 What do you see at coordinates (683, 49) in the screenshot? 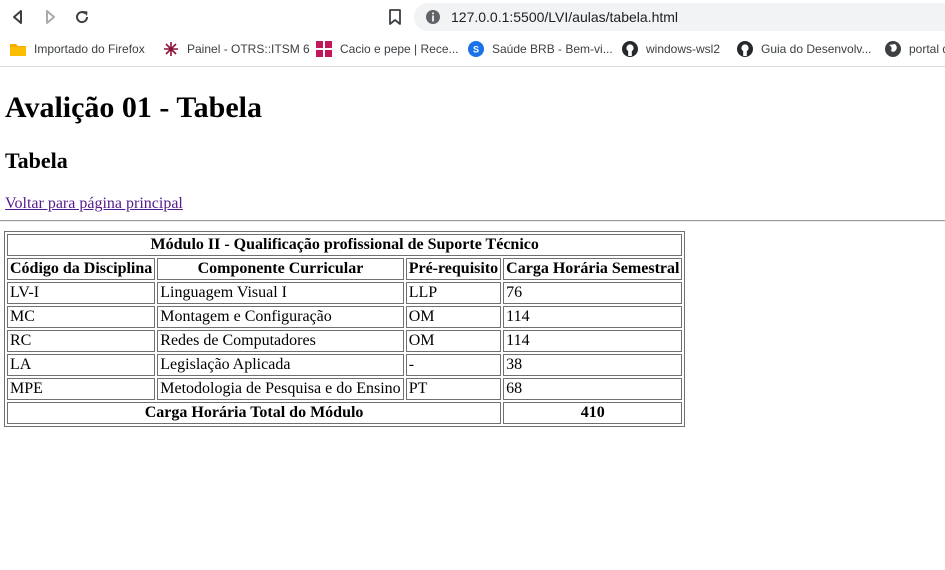
I see `bookmark-label: windows-wsl2` at bounding box center [683, 49].